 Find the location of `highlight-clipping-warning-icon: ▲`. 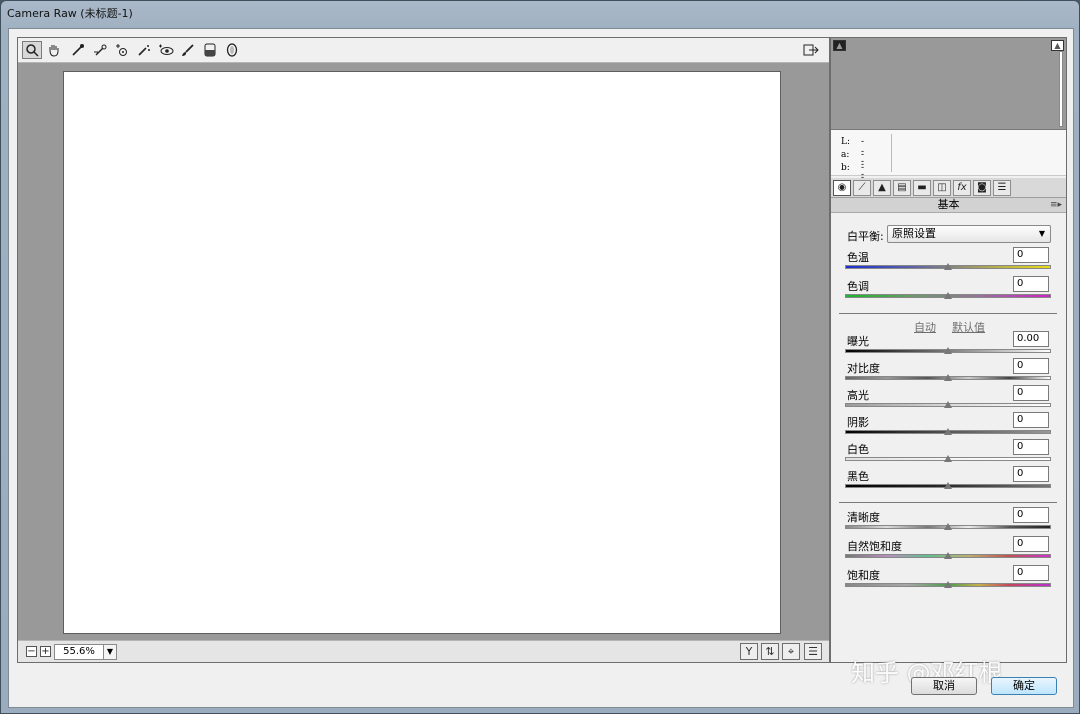

highlight-clipping-warning-icon: ▲ is located at coordinates (1057, 45).